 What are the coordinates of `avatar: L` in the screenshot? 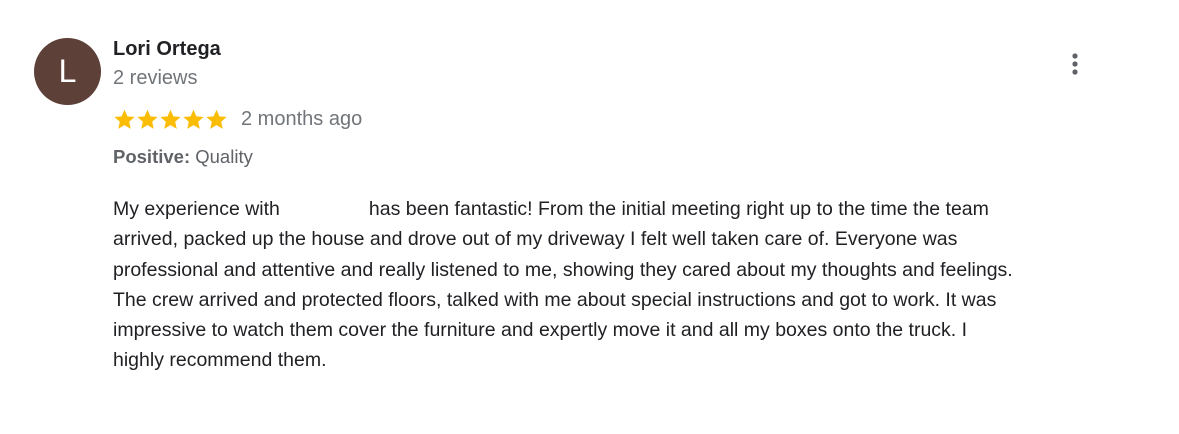 It's located at (67, 71).